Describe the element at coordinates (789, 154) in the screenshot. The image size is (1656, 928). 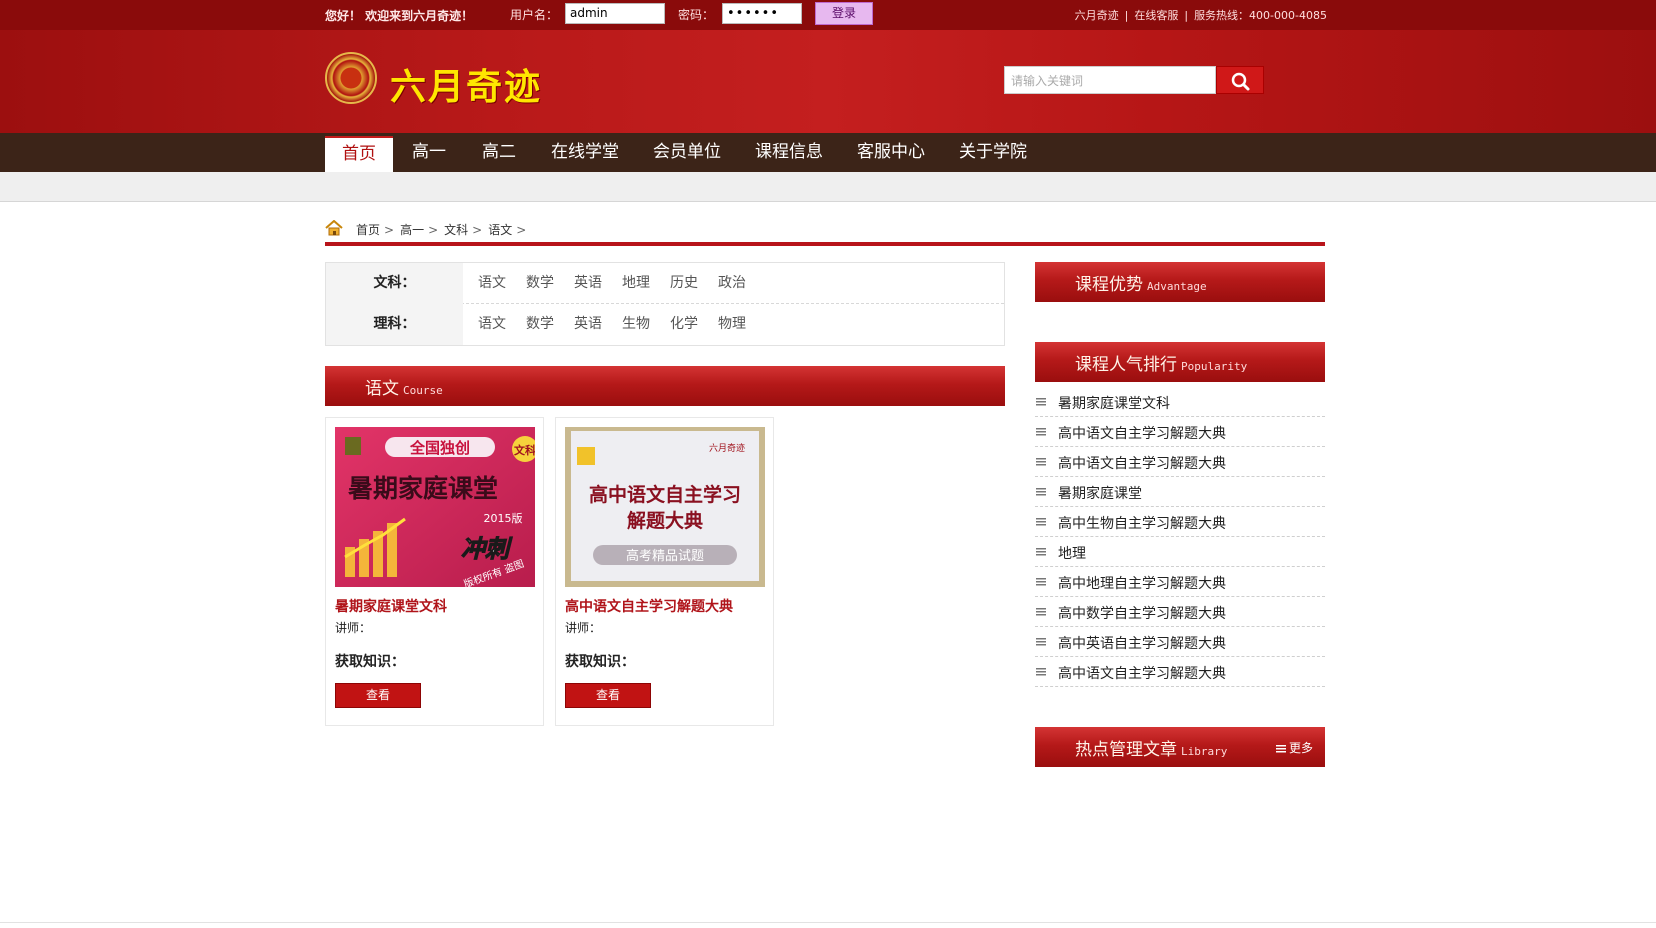
I see `nav-item-courses: 课程信息` at that location.